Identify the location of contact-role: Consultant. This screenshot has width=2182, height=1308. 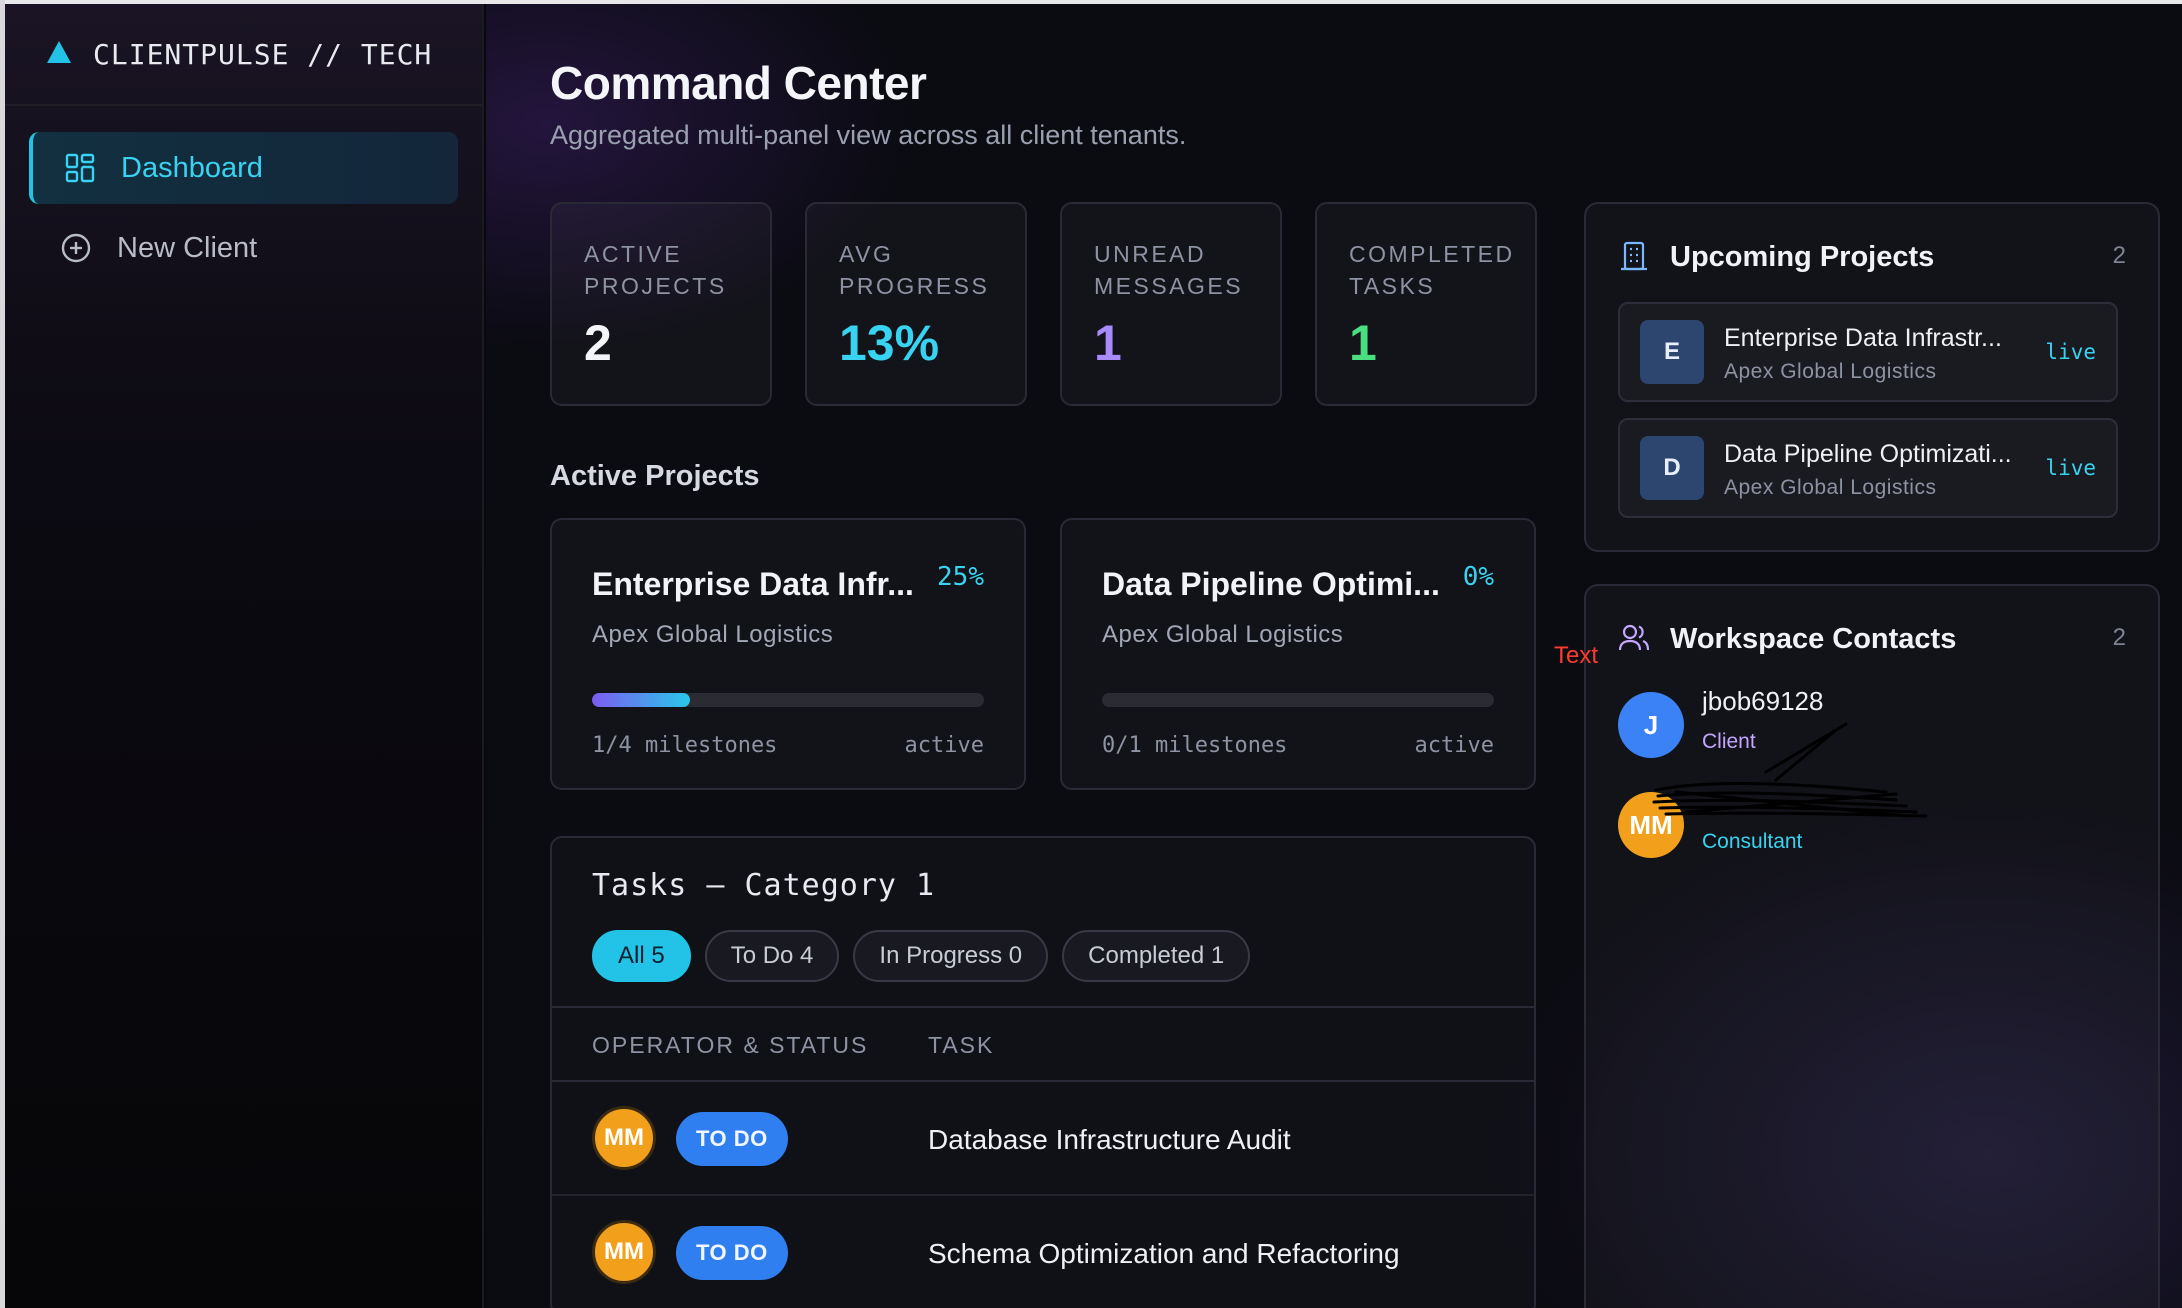
(1752, 841).